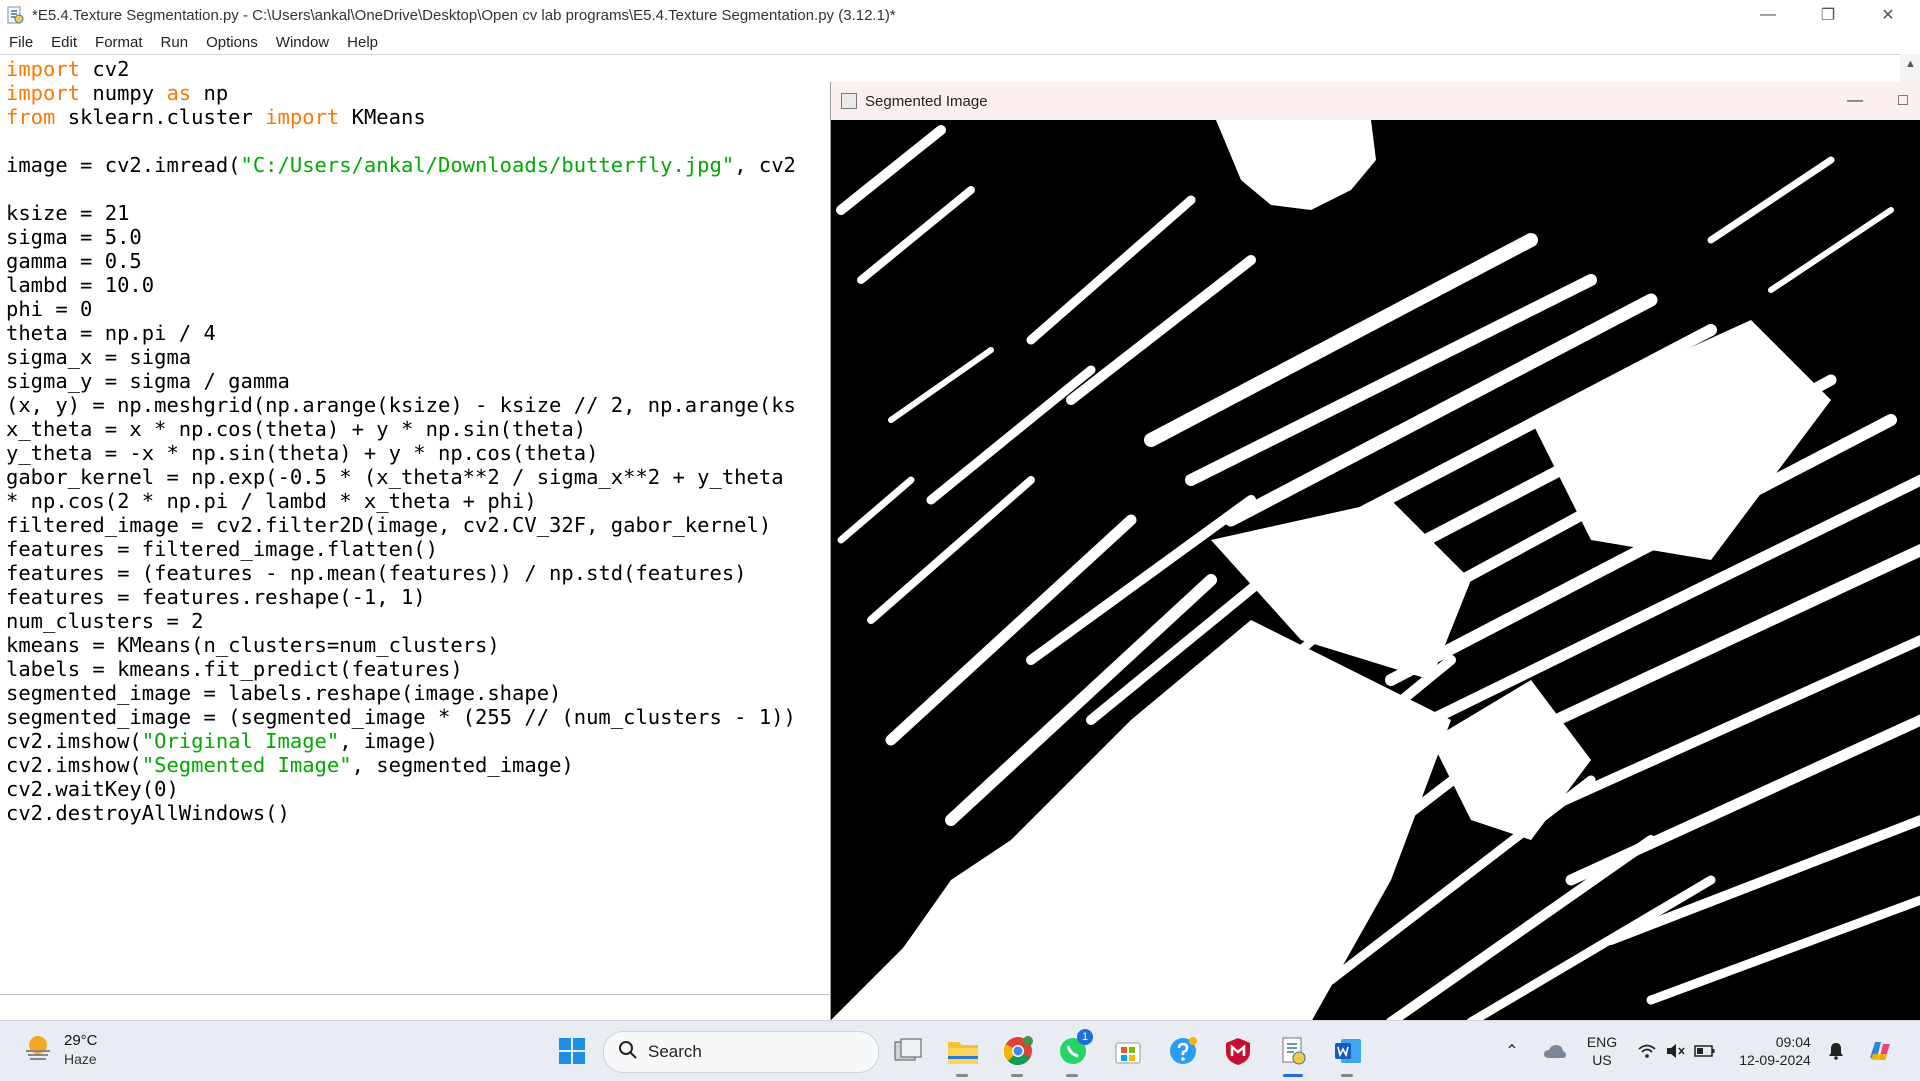 This screenshot has width=1920, height=1081. I want to click on idle-active-indicator, so click(1293, 1075).